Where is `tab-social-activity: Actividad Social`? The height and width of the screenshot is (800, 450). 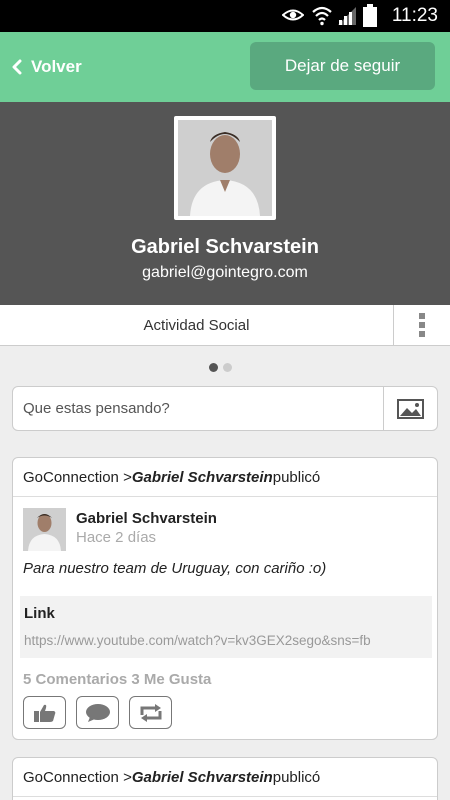
tab-social-activity: Actividad Social is located at coordinates (196, 325).